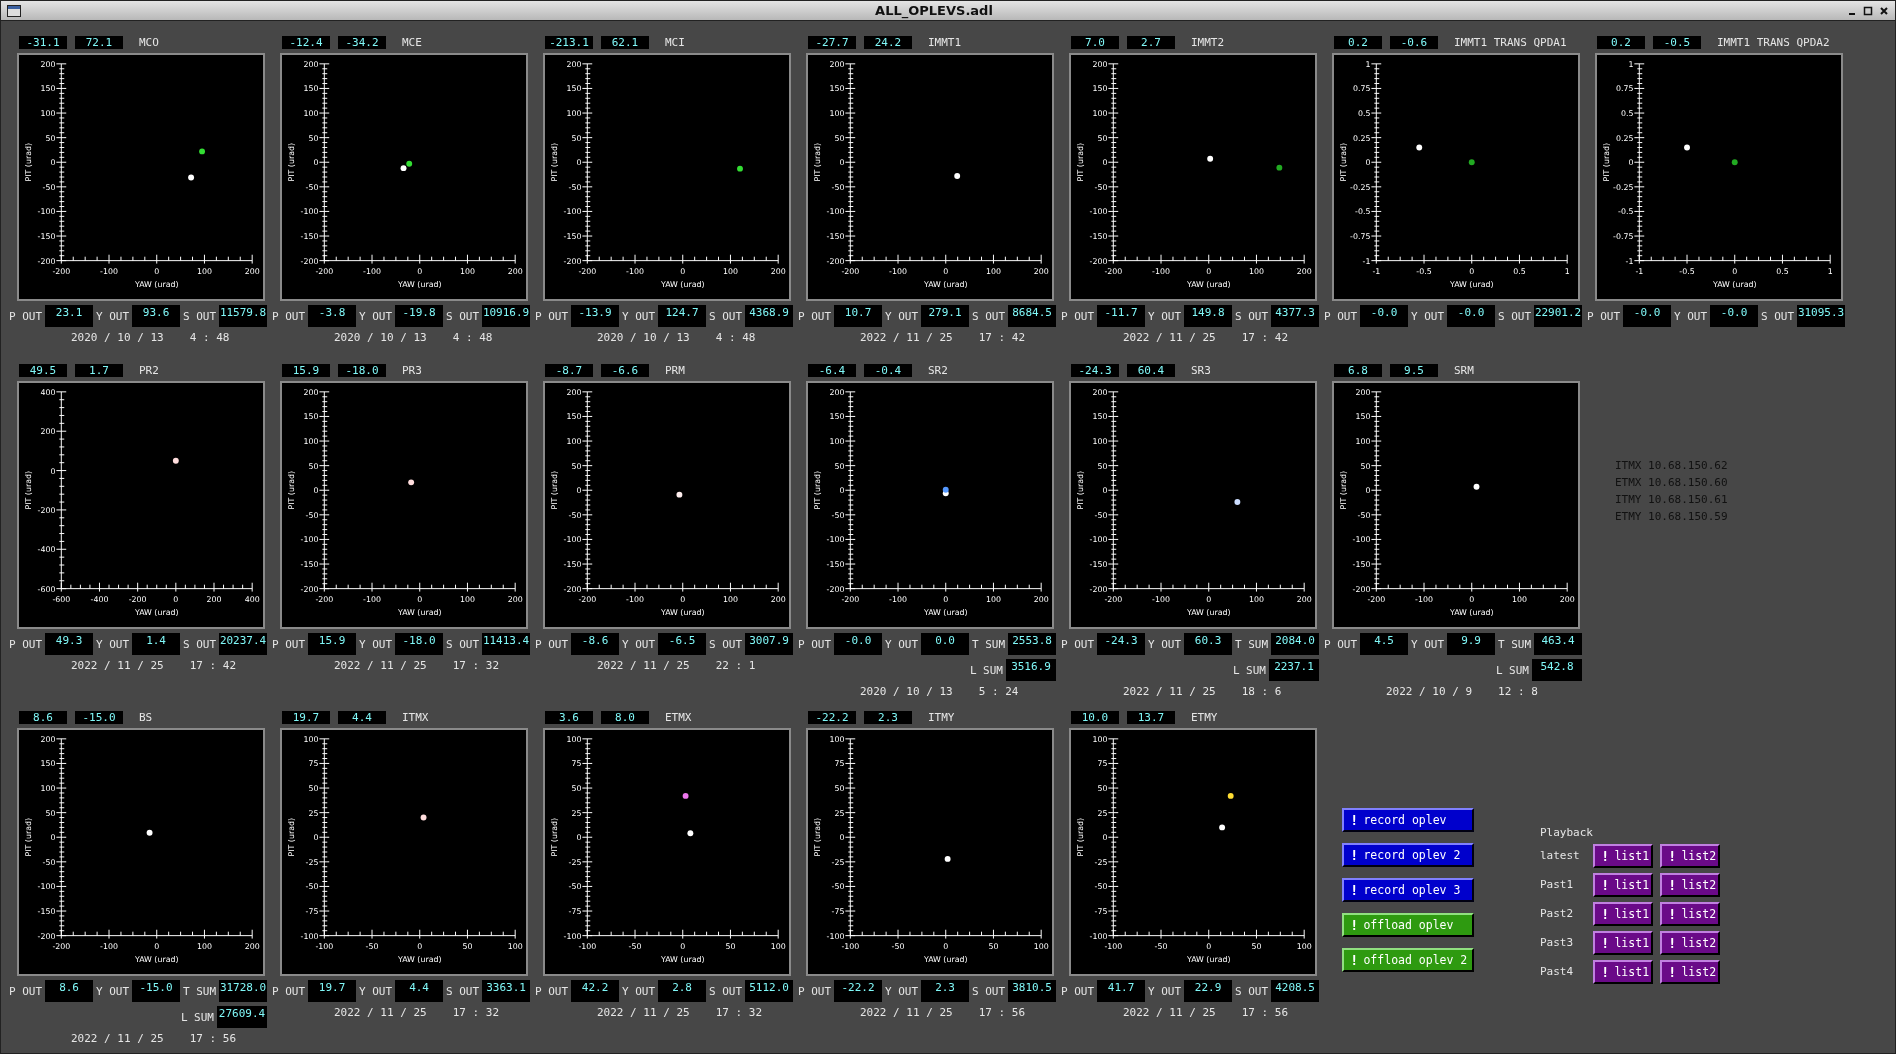 This screenshot has height=1054, width=1896. What do you see at coordinates (43, 42) in the screenshot?
I see `heading-value: -31.1` at bounding box center [43, 42].